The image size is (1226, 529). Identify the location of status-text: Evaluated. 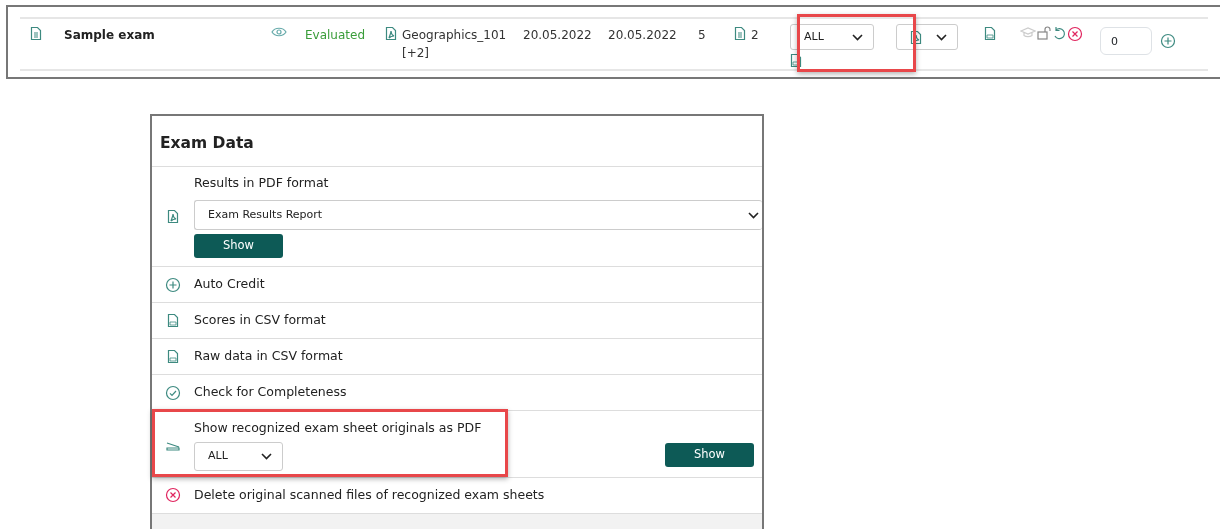
(335, 35).